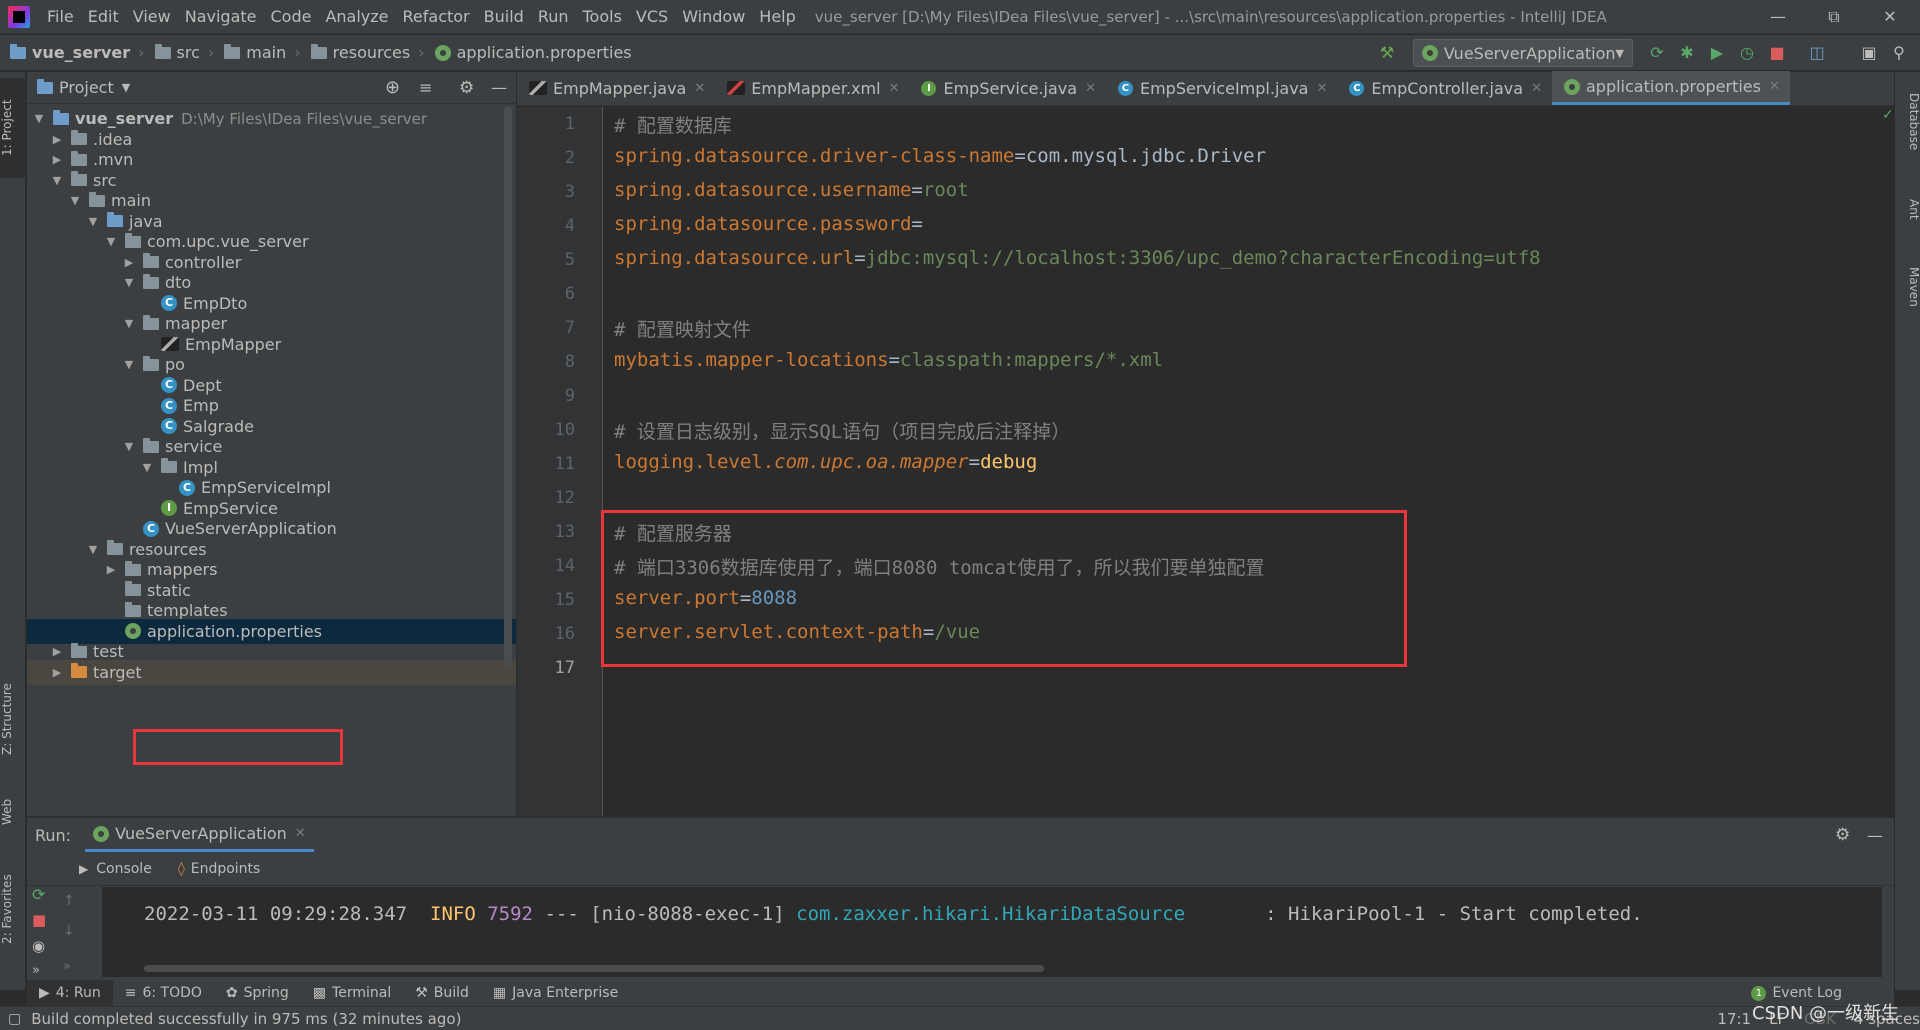 Image resolution: width=1920 pixels, height=1030 pixels. What do you see at coordinates (163, 993) in the screenshot?
I see `tab-todo: ≡ 6: TODO` at bounding box center [163, 993].